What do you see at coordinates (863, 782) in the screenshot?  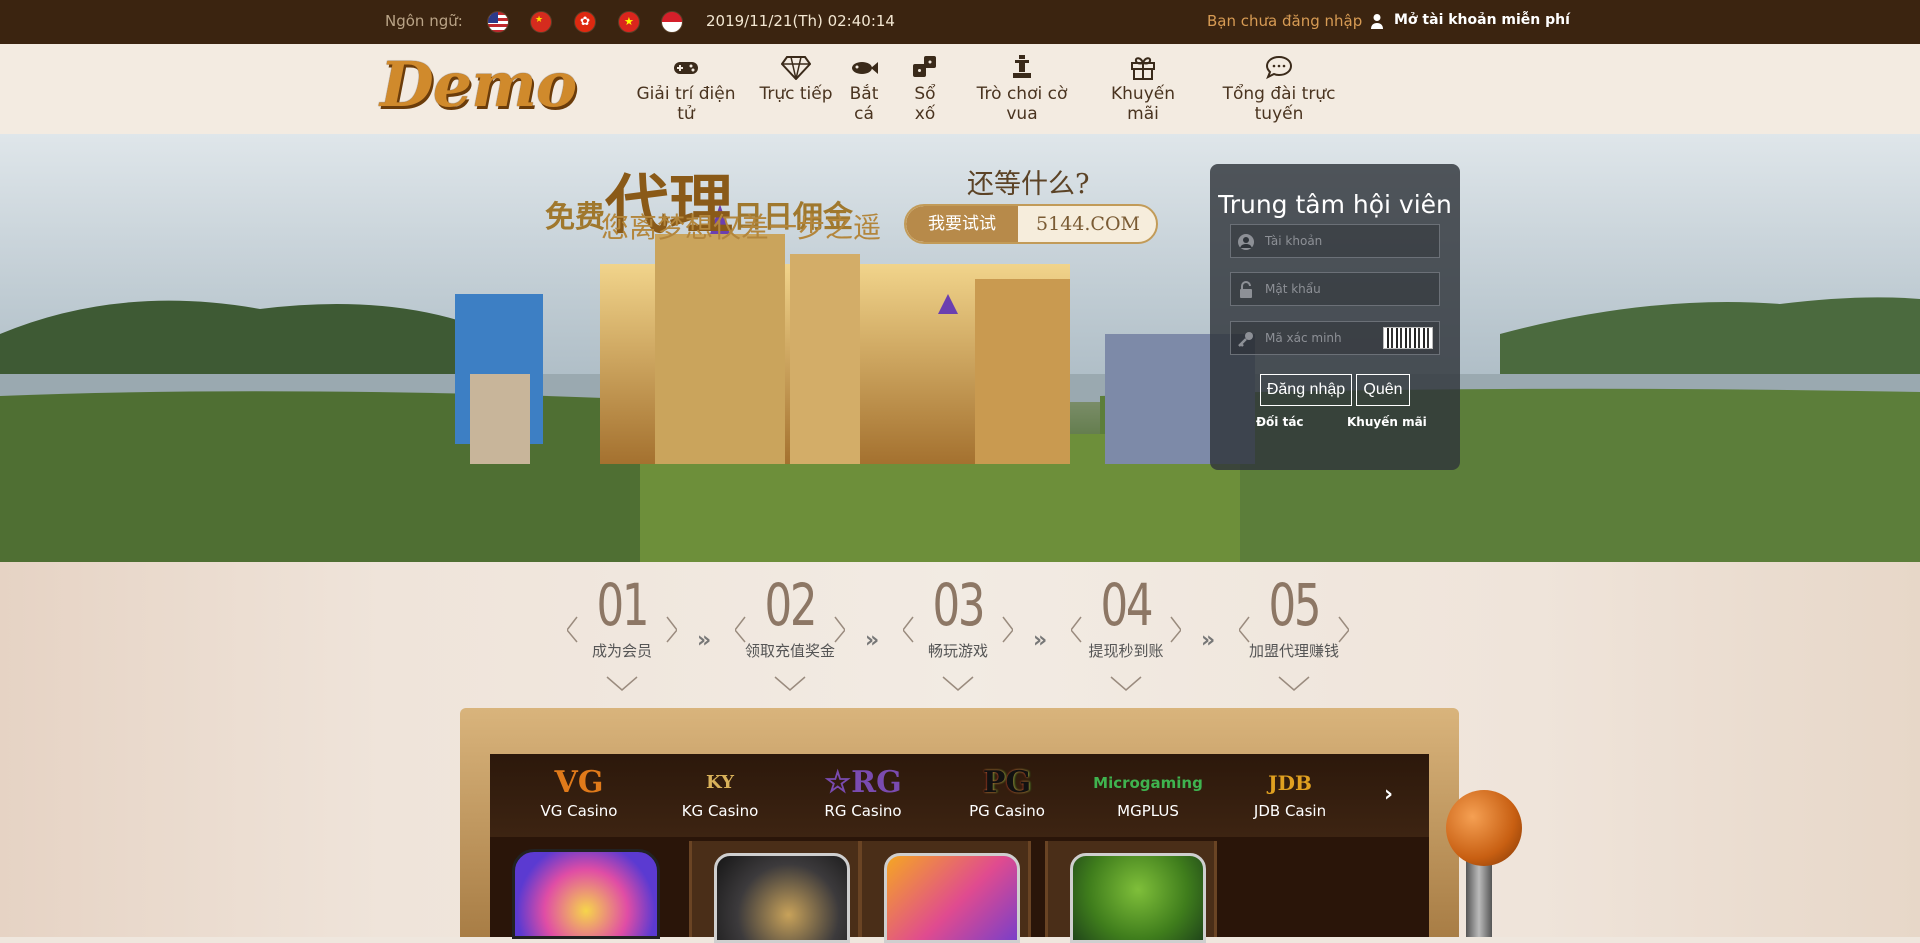 I see `provider-logo: ☆RG` at bounding box center [863, 782].